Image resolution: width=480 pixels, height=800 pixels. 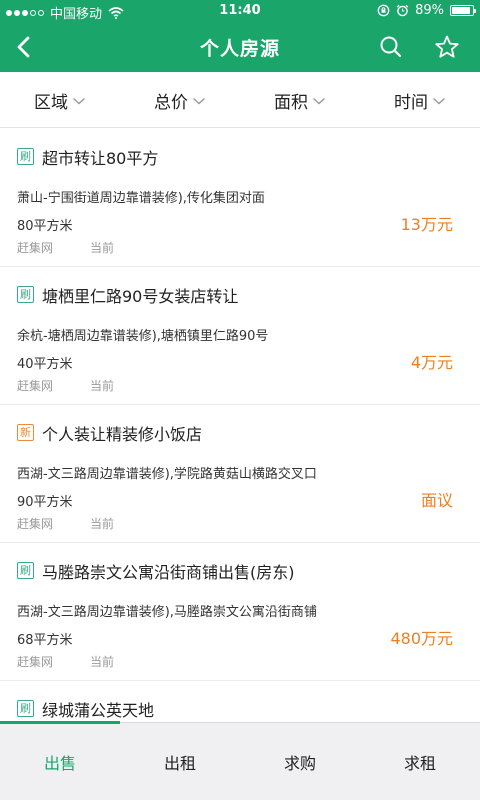 I want to click on listing-area: 80平方米, so click(x=45, y=226).